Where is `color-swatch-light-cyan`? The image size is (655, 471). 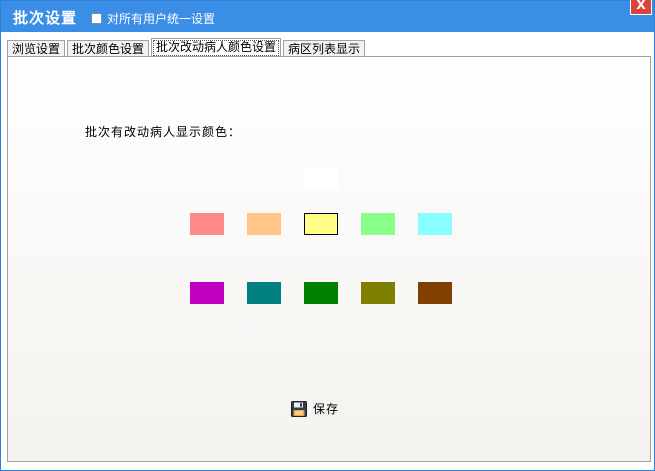 color-swatch-light-cyan is located at coordinates (435, 224).